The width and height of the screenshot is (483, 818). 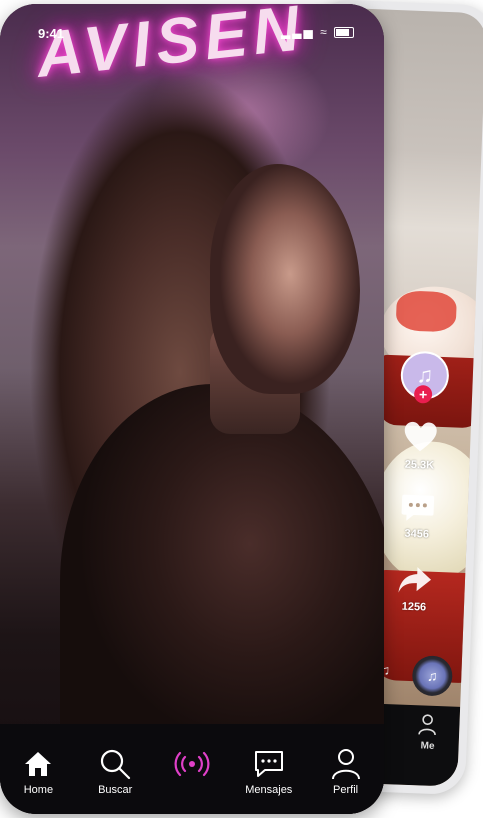 I want to click on likes-count: 25.3K, so click(x=419, y=465).